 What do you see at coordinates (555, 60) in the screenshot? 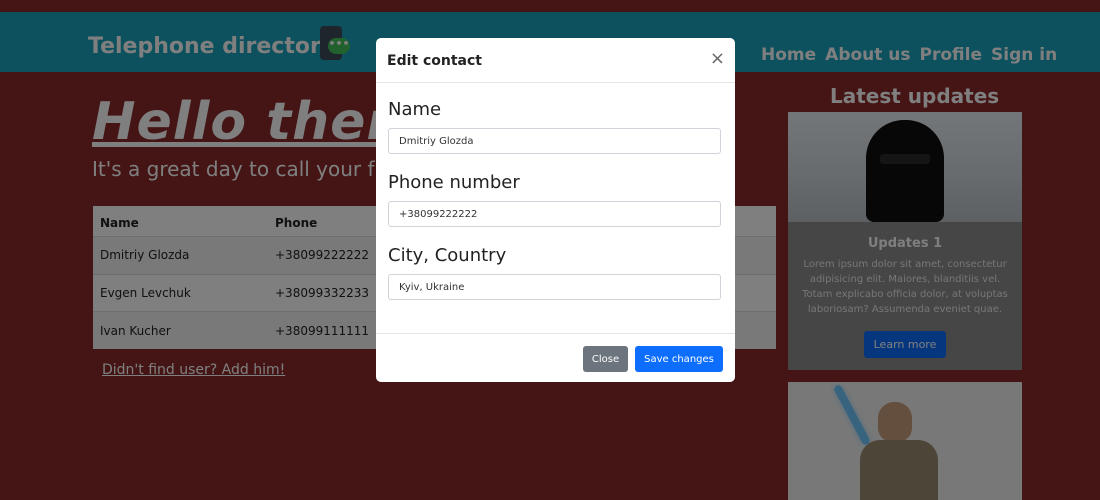
I see `modal-header: Edit contact ×` at bounding box center [555, 60].